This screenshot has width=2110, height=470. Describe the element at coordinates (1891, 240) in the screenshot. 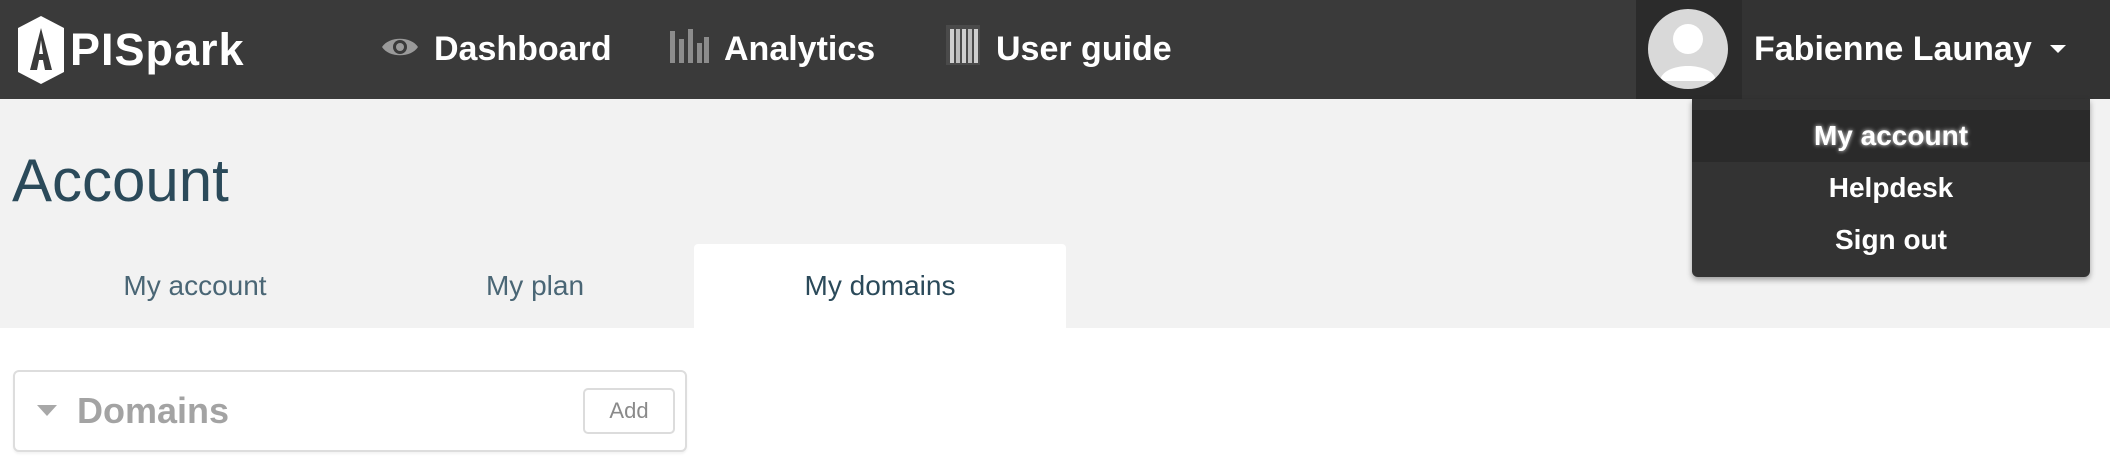

I see `menu-item-sign-out: Sign out` at that location.